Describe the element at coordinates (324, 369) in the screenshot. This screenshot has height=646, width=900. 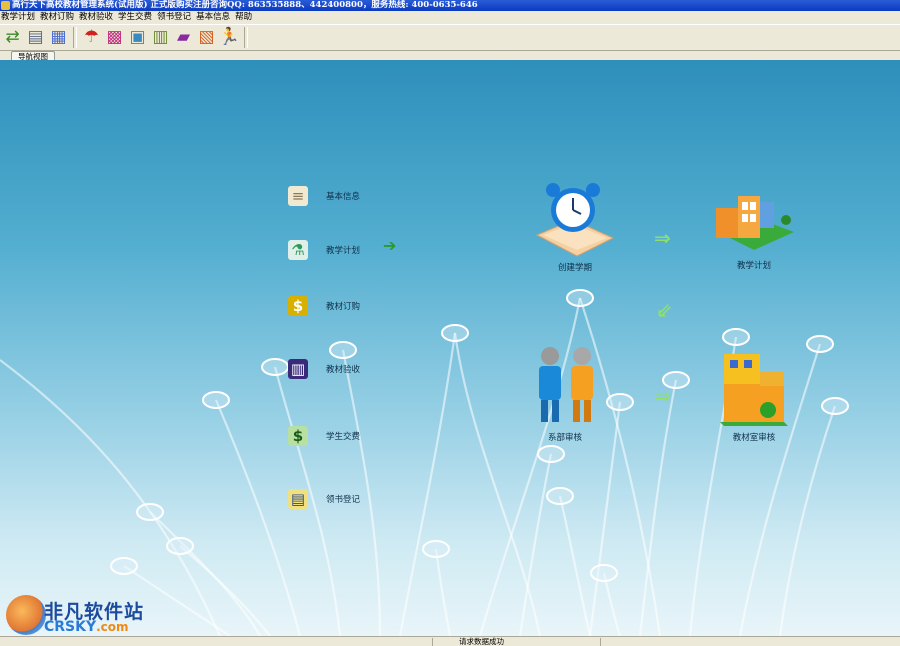
I see `nav-item-textbook-acceptance: ▥ 教材验收` at that location.